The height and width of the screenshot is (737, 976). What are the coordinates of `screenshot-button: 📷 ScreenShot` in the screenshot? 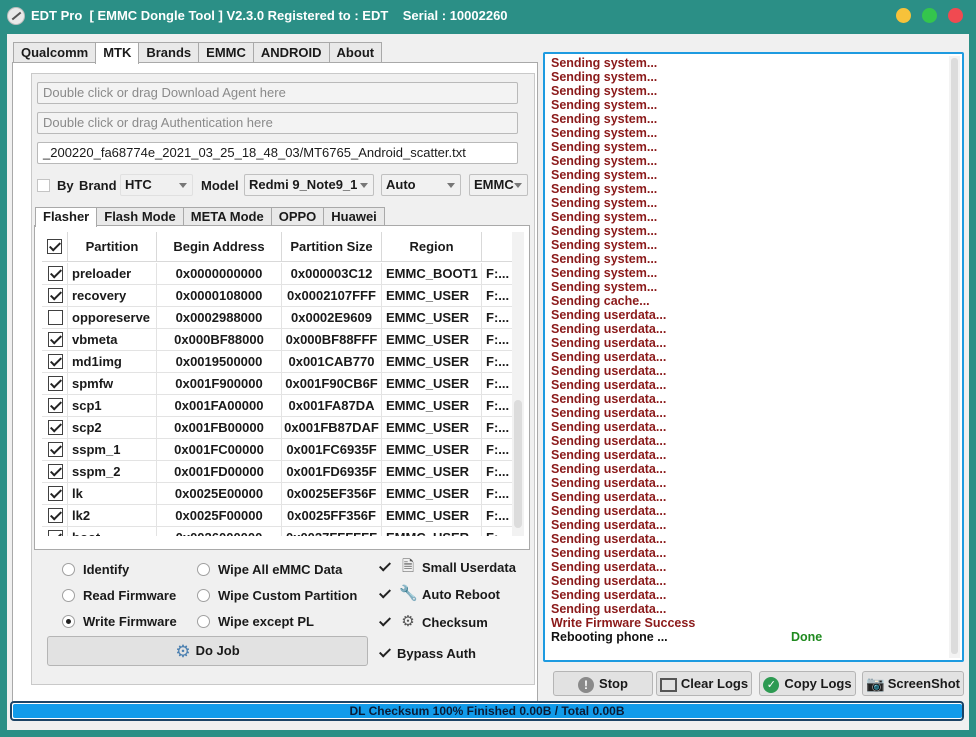 It's located at (913, 683).